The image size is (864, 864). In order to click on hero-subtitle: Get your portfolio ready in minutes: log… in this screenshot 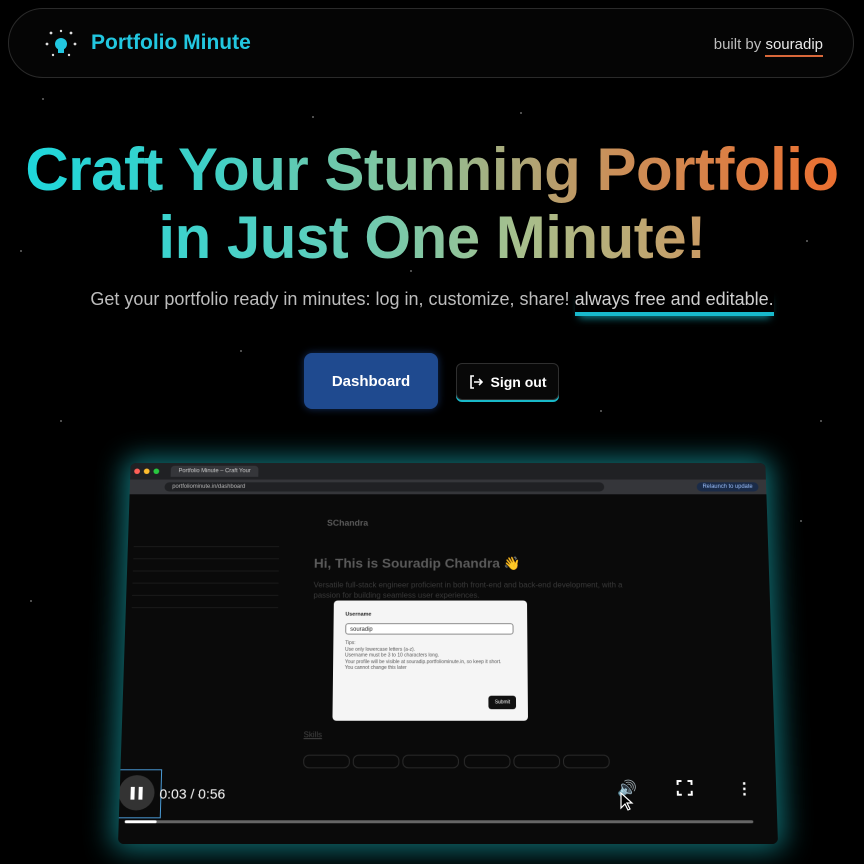, I will do `click(432, 302)`.